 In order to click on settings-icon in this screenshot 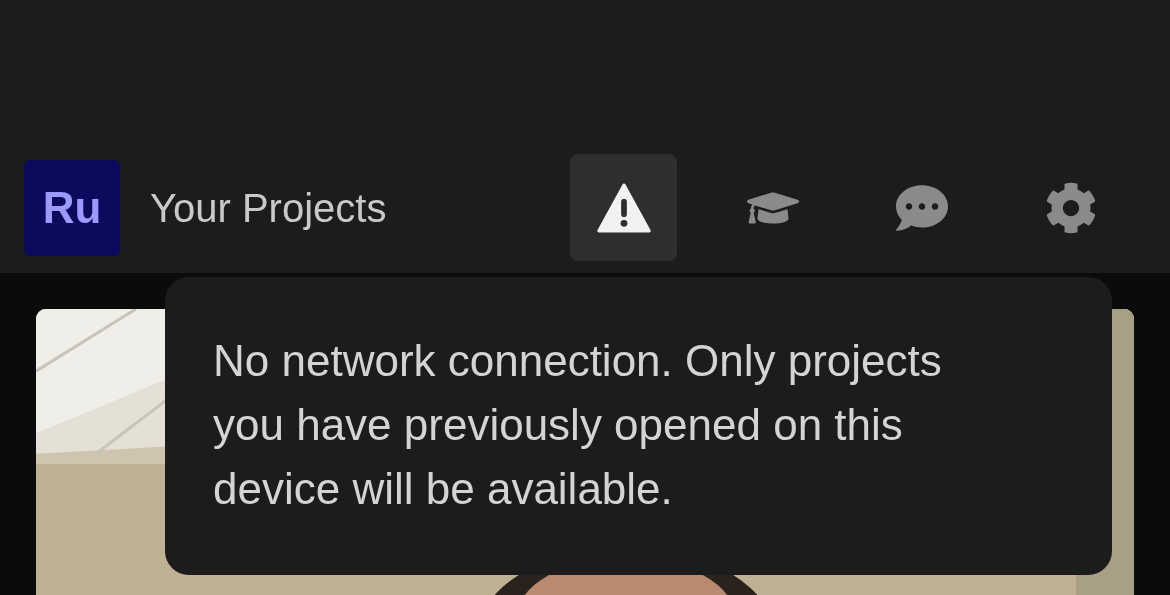, I will do `click(1070, 207)`.